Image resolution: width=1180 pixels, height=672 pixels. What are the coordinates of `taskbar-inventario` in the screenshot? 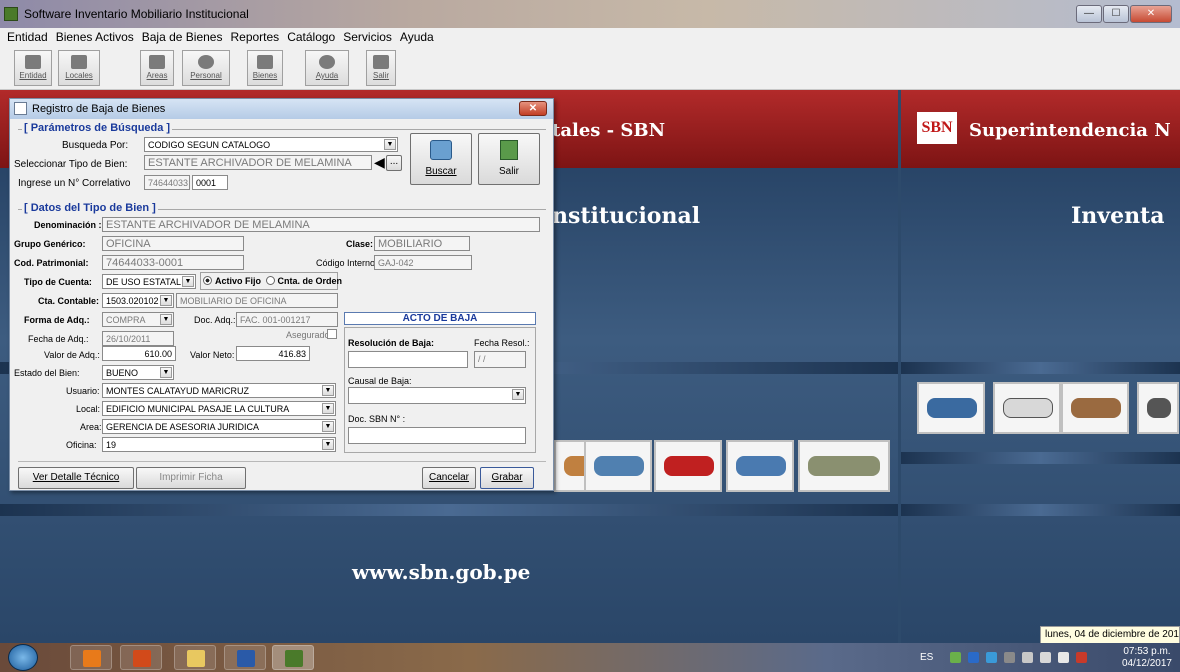 It's located at (293, 657).